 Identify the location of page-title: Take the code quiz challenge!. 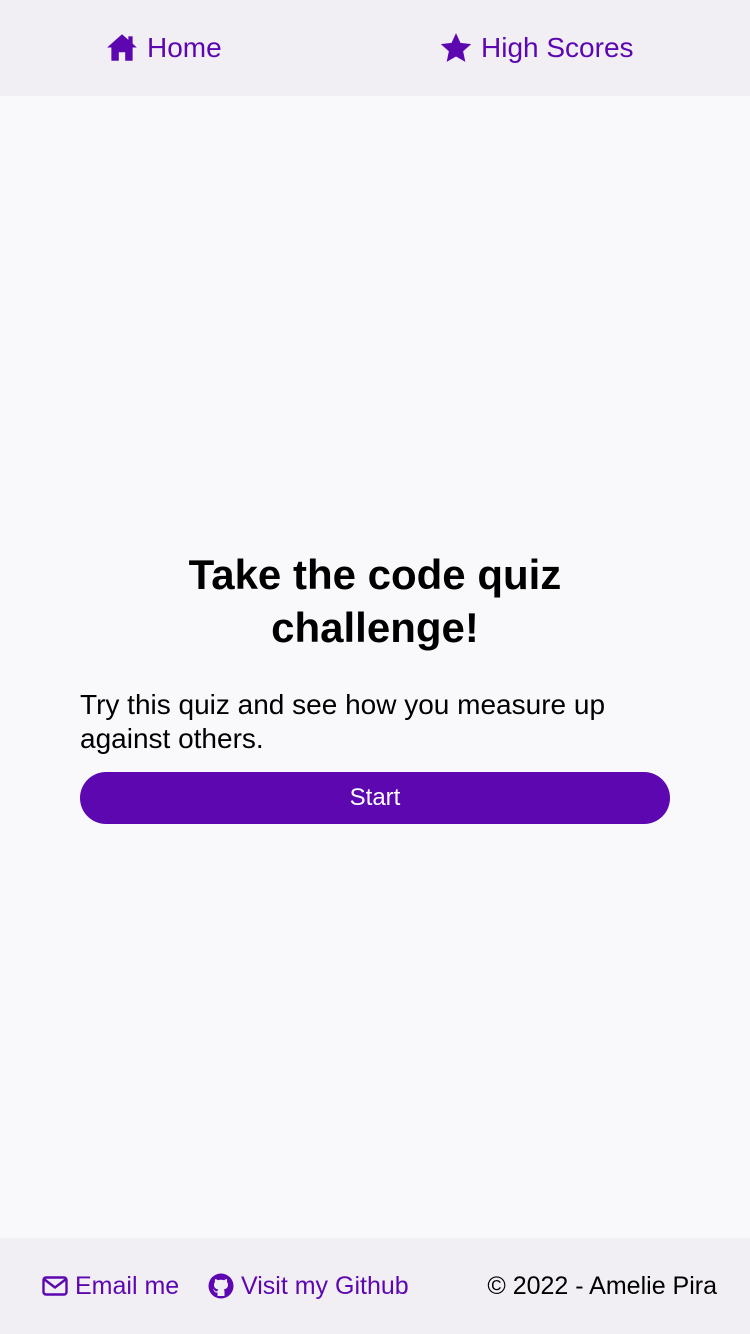
(375, 601).